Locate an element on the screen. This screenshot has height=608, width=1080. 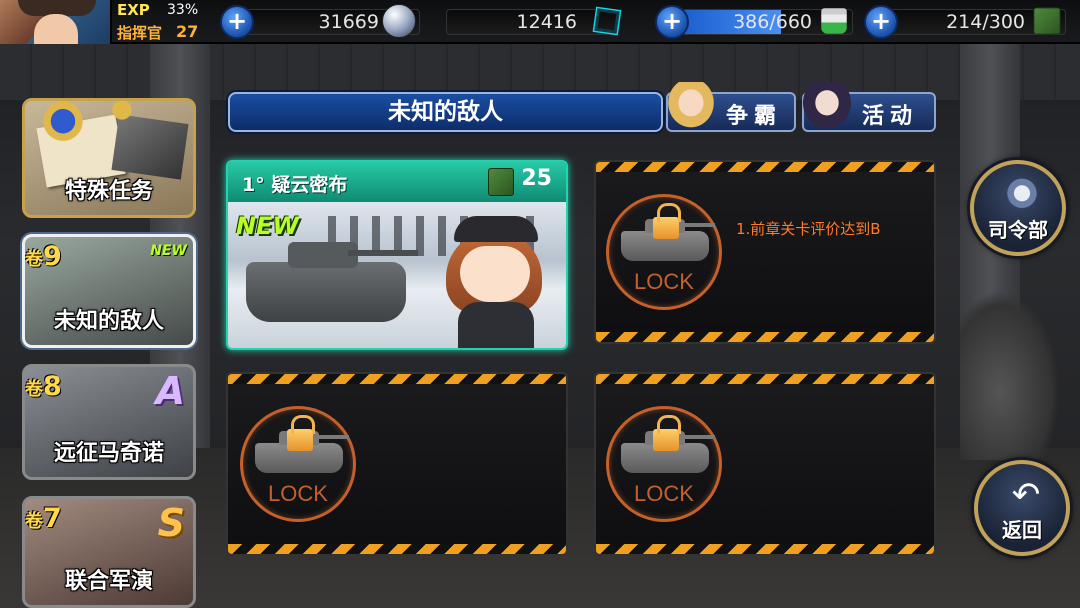
back-button: ↶ 返回 is located at coordinates (1022, 508).